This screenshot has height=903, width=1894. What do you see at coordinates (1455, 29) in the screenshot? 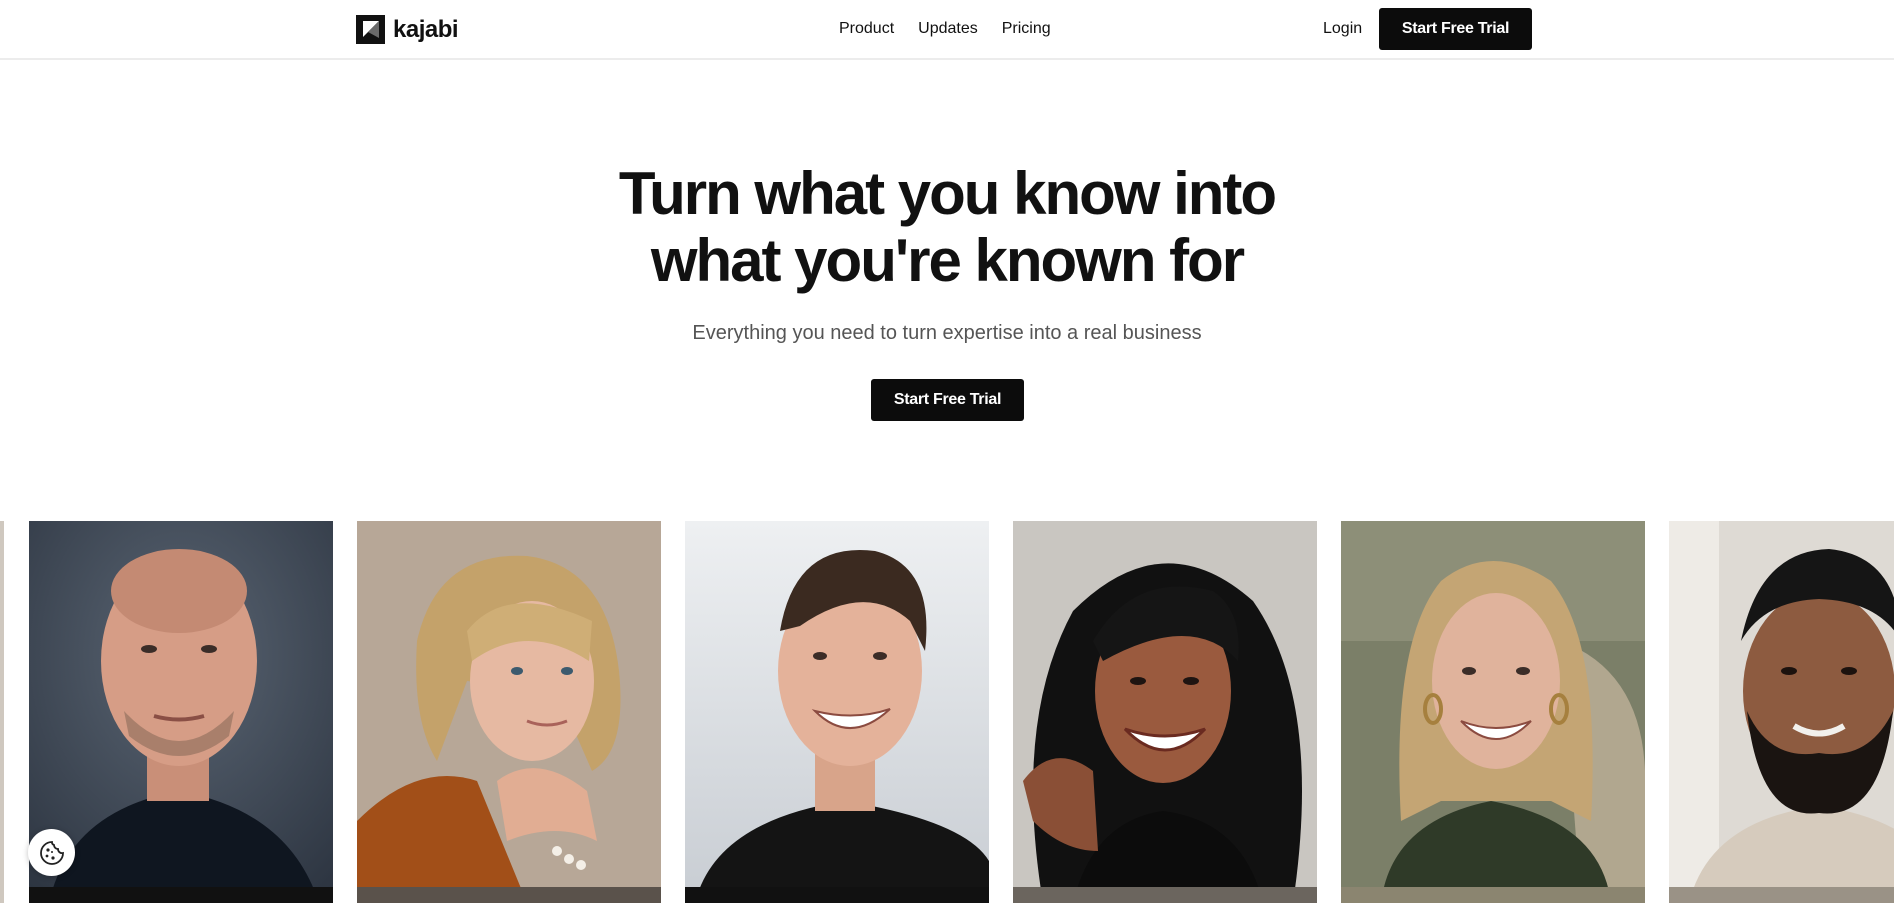
I see `start-free-trial-button-header: Start Free Trial` at bounding box center [1455, 29].